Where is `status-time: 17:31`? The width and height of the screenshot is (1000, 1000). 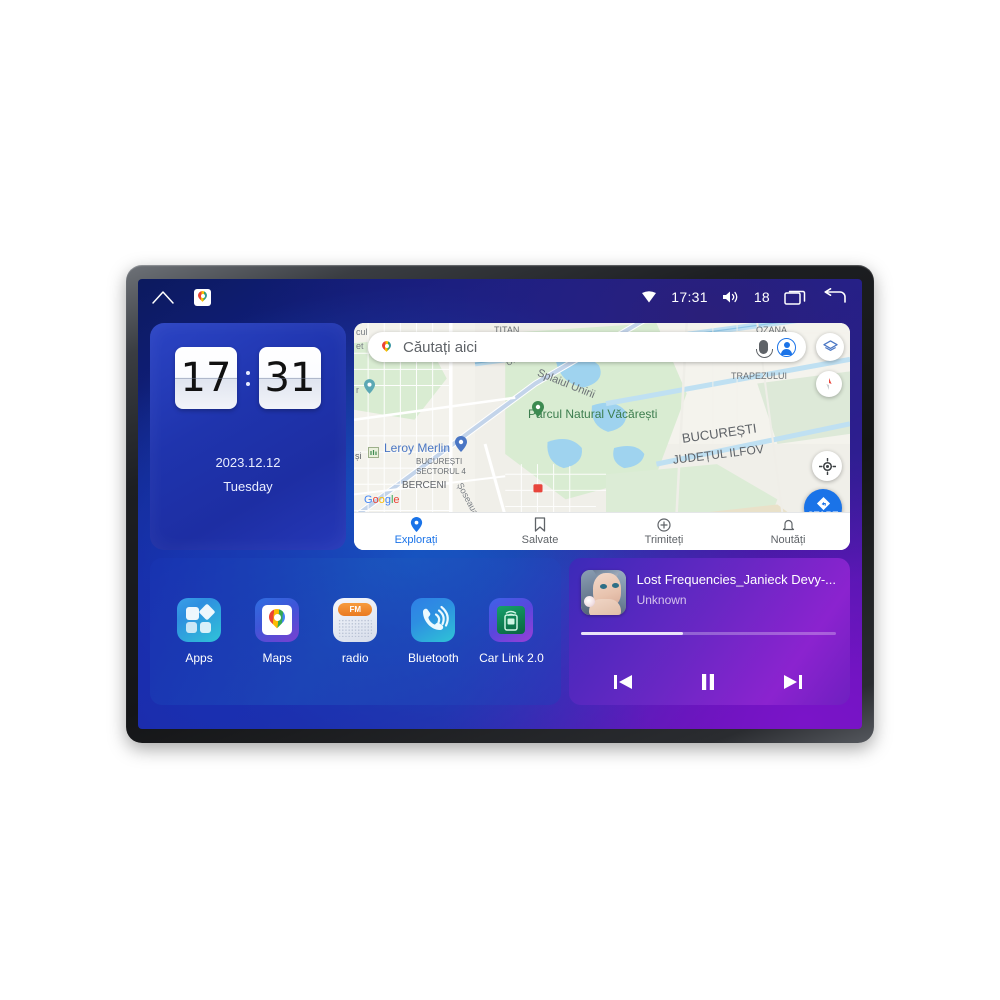
status-time: 17:31 is located at coordinates (689, 297).